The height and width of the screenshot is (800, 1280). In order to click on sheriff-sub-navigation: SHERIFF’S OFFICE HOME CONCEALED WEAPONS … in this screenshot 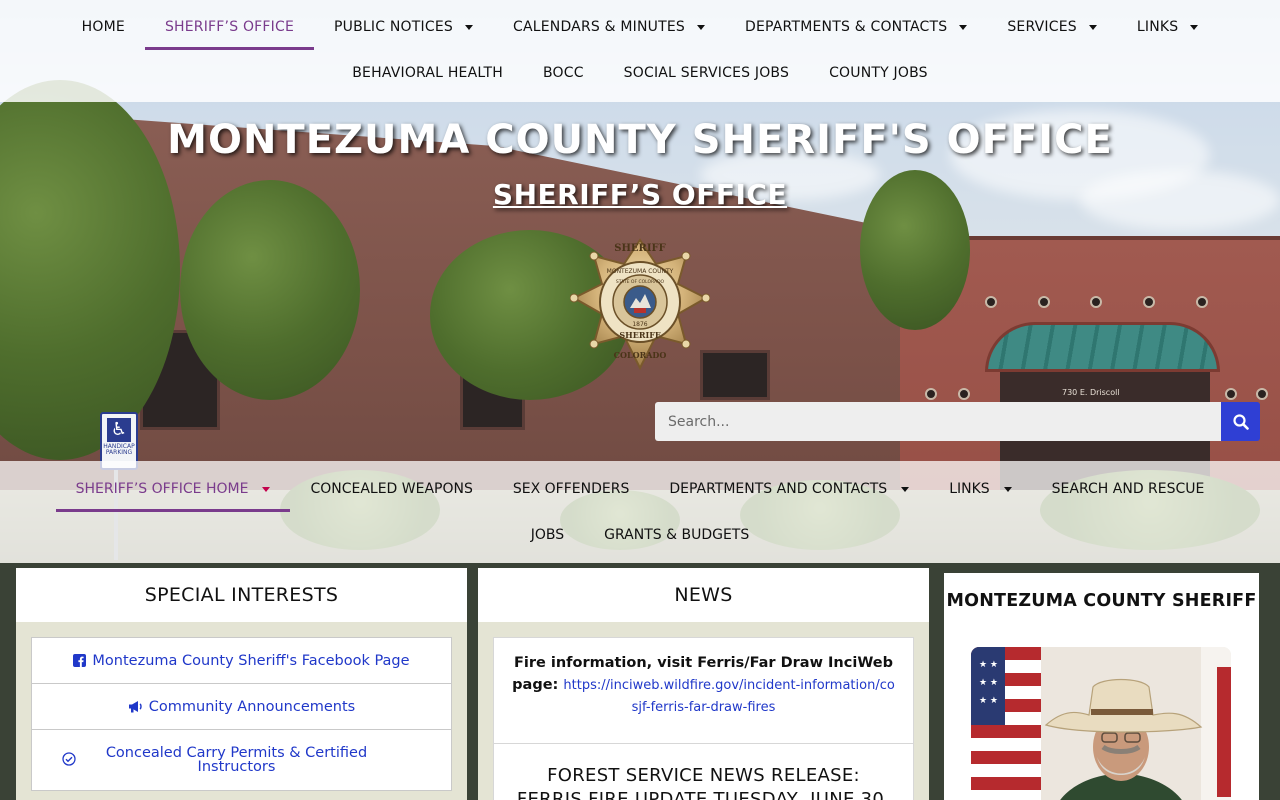, I will do `click(640, 512)`.